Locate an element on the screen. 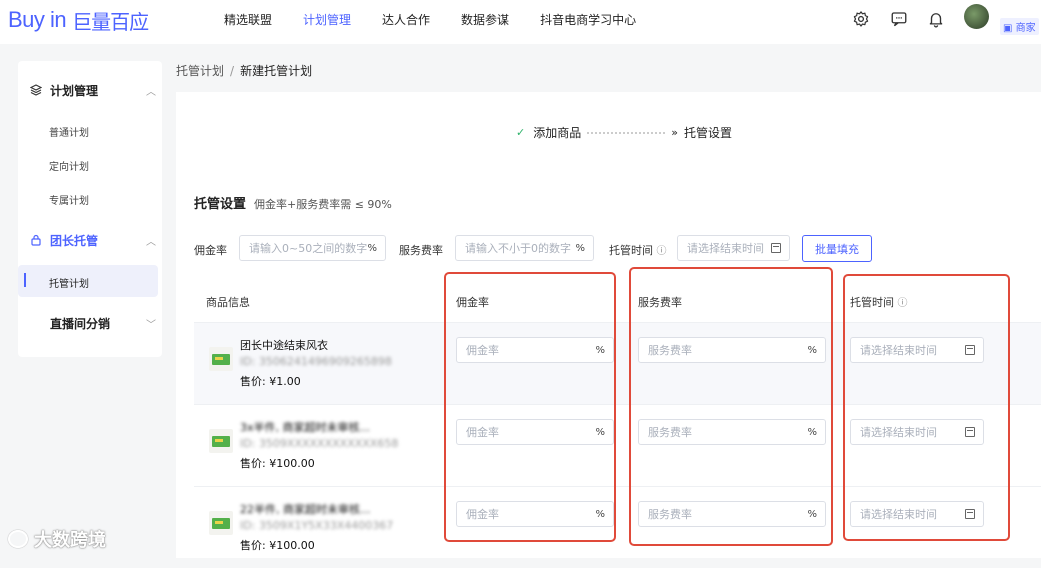 This screenshot has width=1041, height=568. check-icon: ✓ is located at coordinates (521, 132).